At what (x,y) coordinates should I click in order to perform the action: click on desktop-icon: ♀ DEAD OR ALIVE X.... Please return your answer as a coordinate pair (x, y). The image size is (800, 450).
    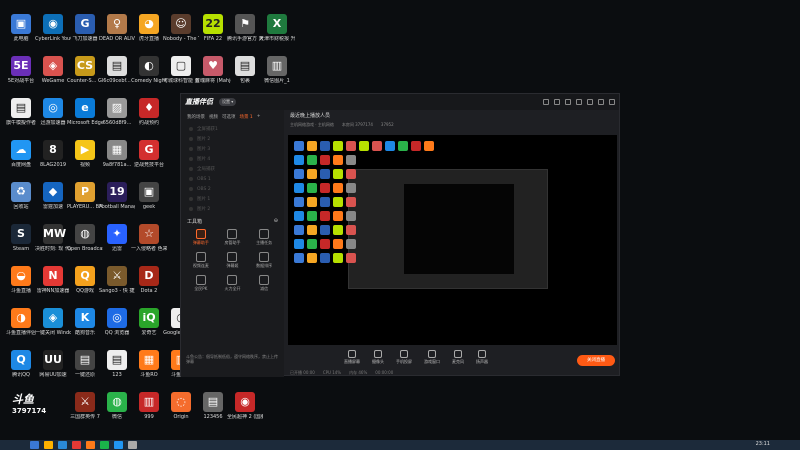
    Looking at the image, I should click on (117, 35).